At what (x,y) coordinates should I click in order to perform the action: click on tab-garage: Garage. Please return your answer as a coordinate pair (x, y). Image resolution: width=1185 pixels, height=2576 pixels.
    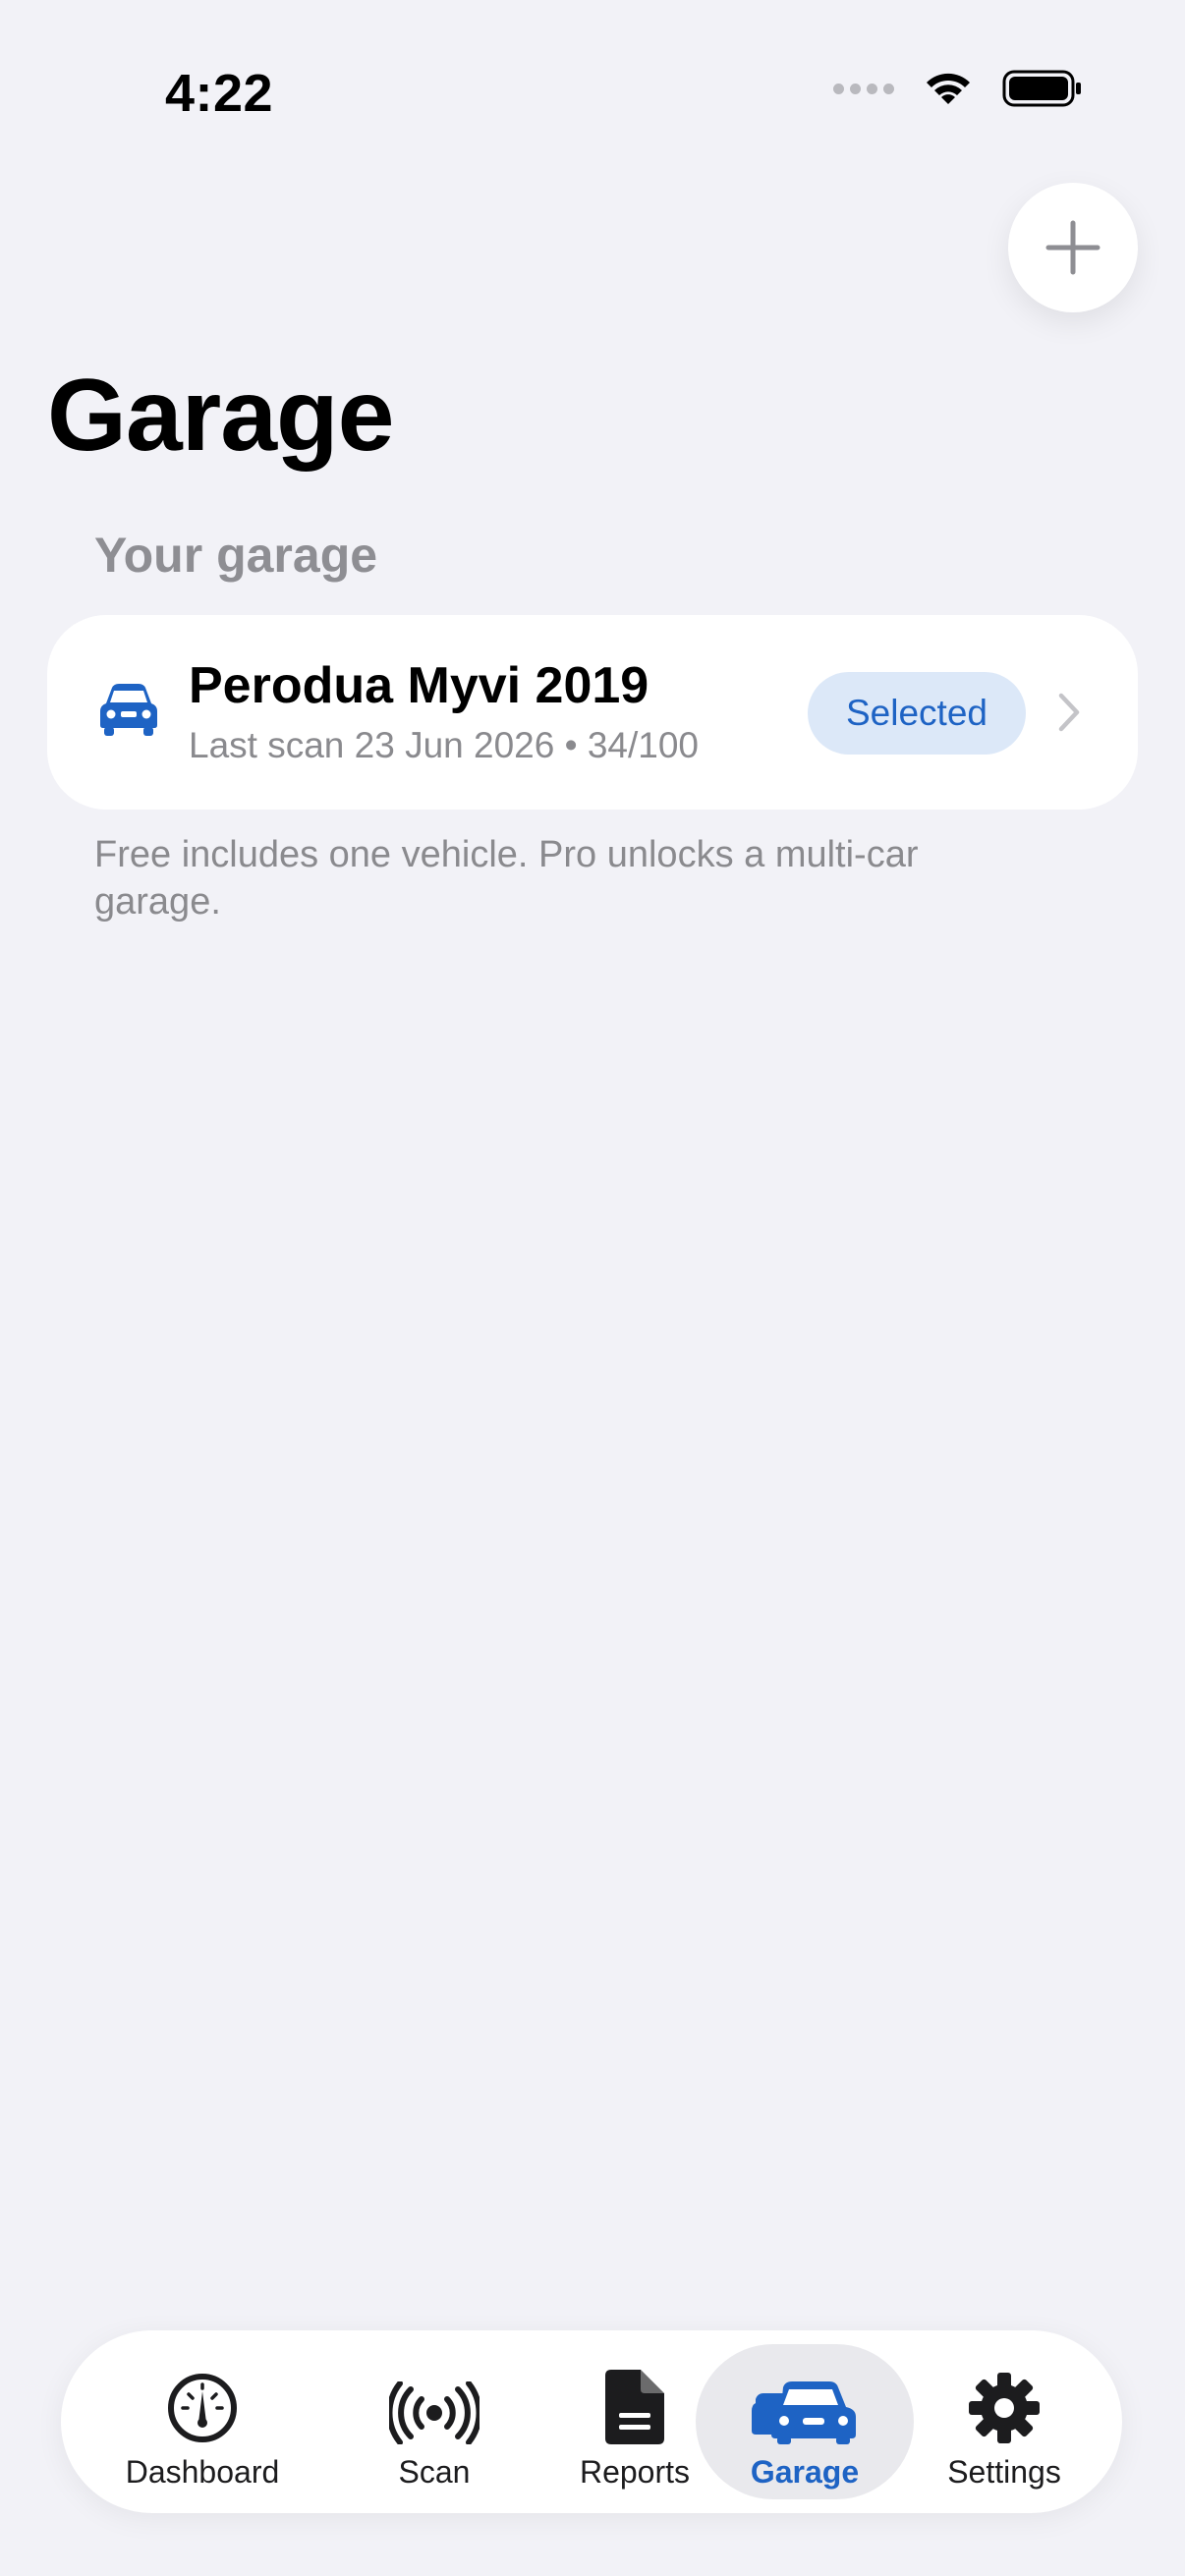
    Looking at the image, I should click on (805, 2421).